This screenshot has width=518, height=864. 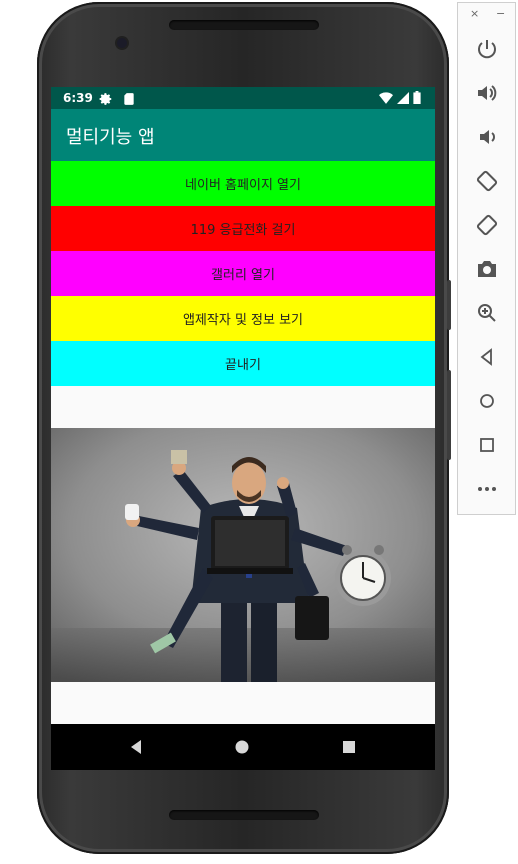 I want to click on side-button-power, so click(x=449, y=305).